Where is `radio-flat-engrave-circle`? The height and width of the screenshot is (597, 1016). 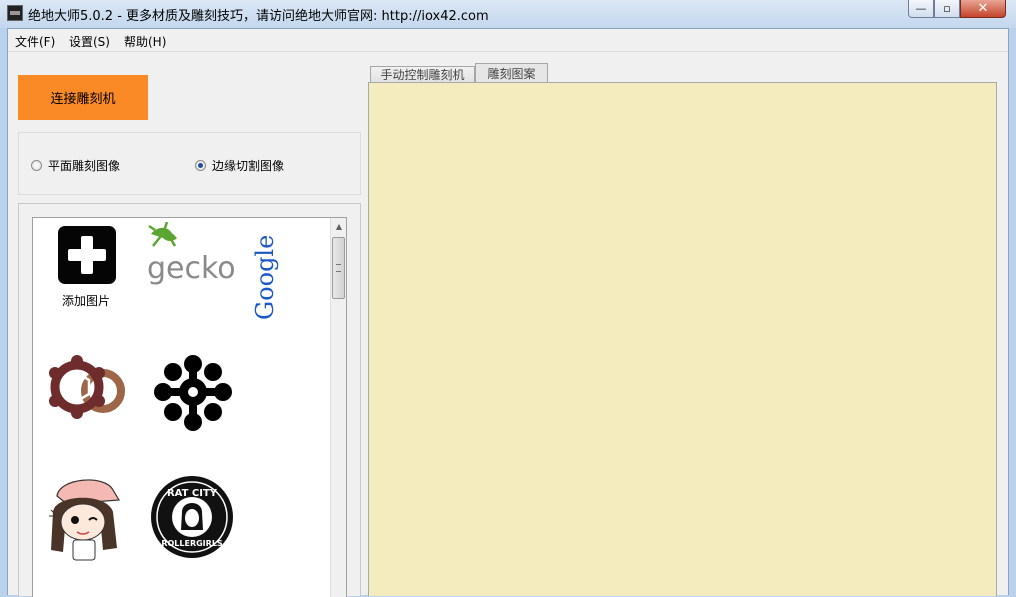
radio-flat-engrave-circle is located at coordinates (36, 165).